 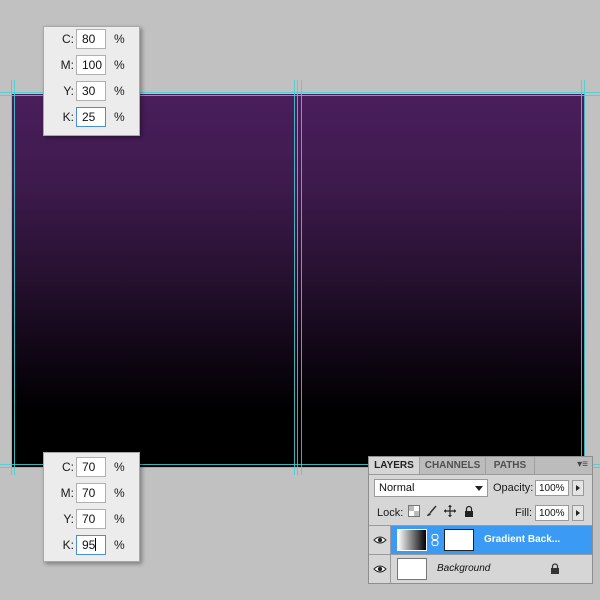 I want to click on cmyk-row-cyan: C: 70 %, so click(x=91, y=468).